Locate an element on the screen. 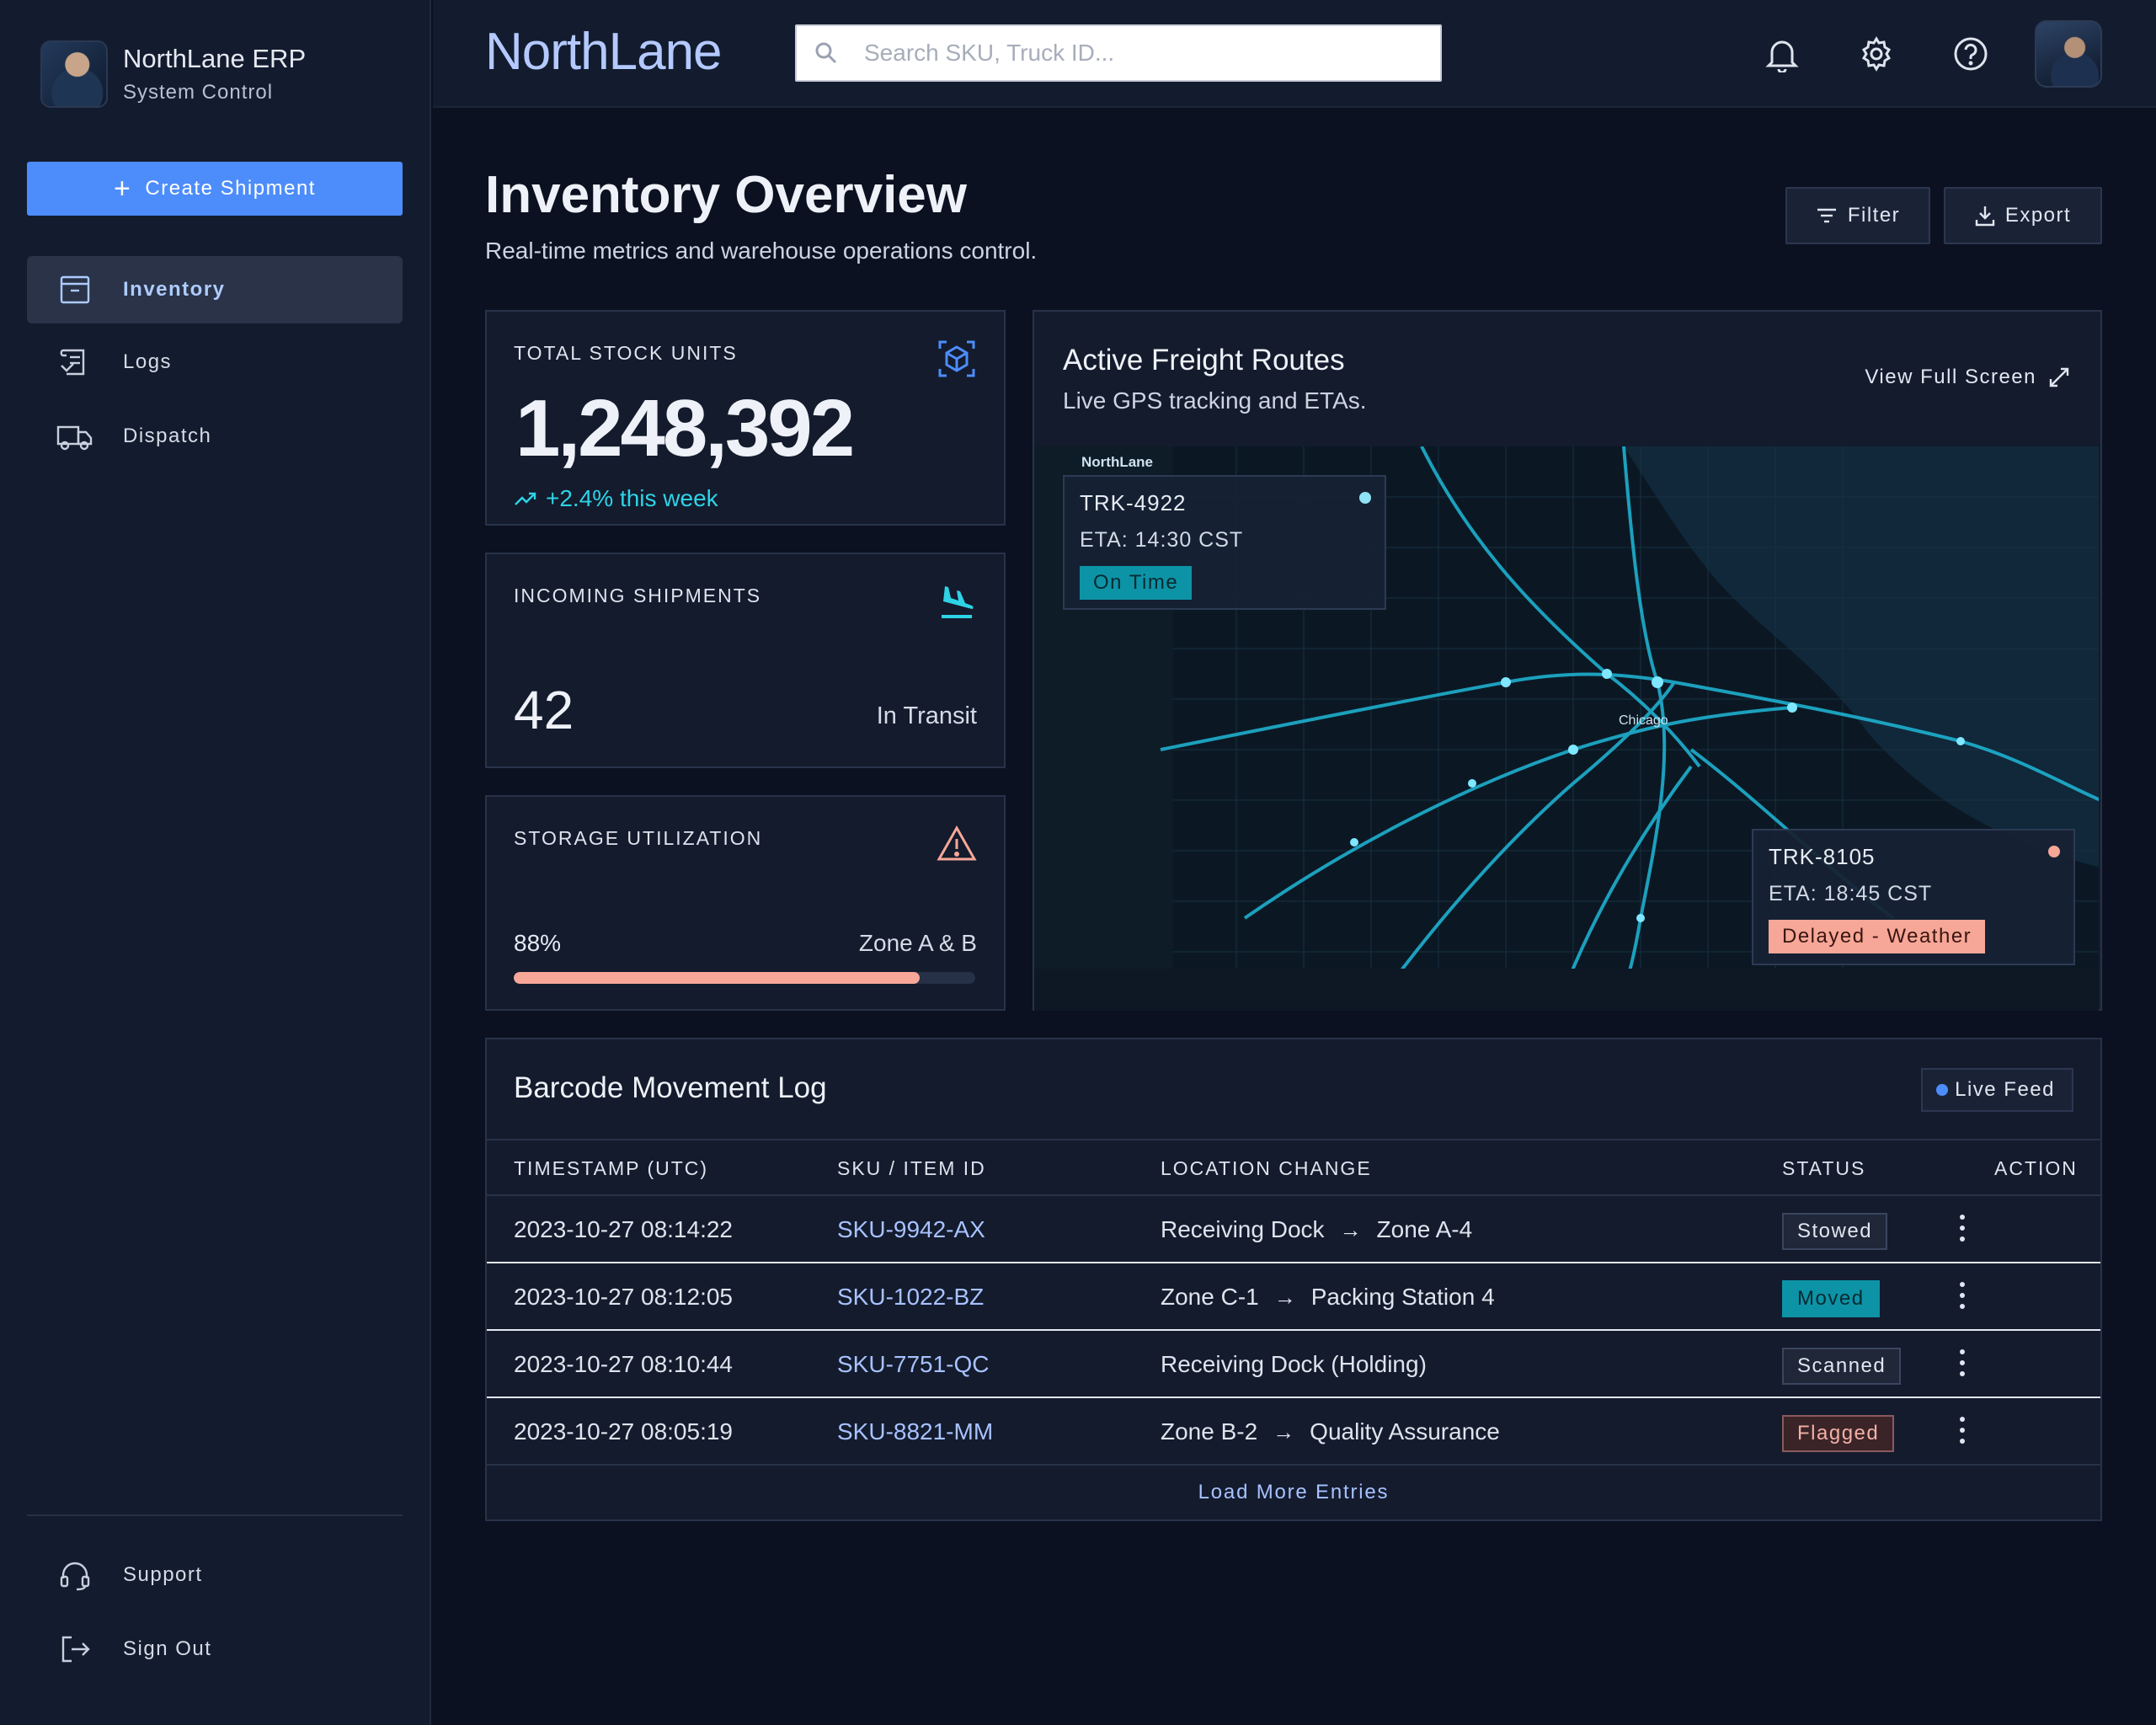 The width and height of the screenshot is (2156, 1725). column-header: TIMESTAMP (UTC) is located at coordinates (611, 1168).